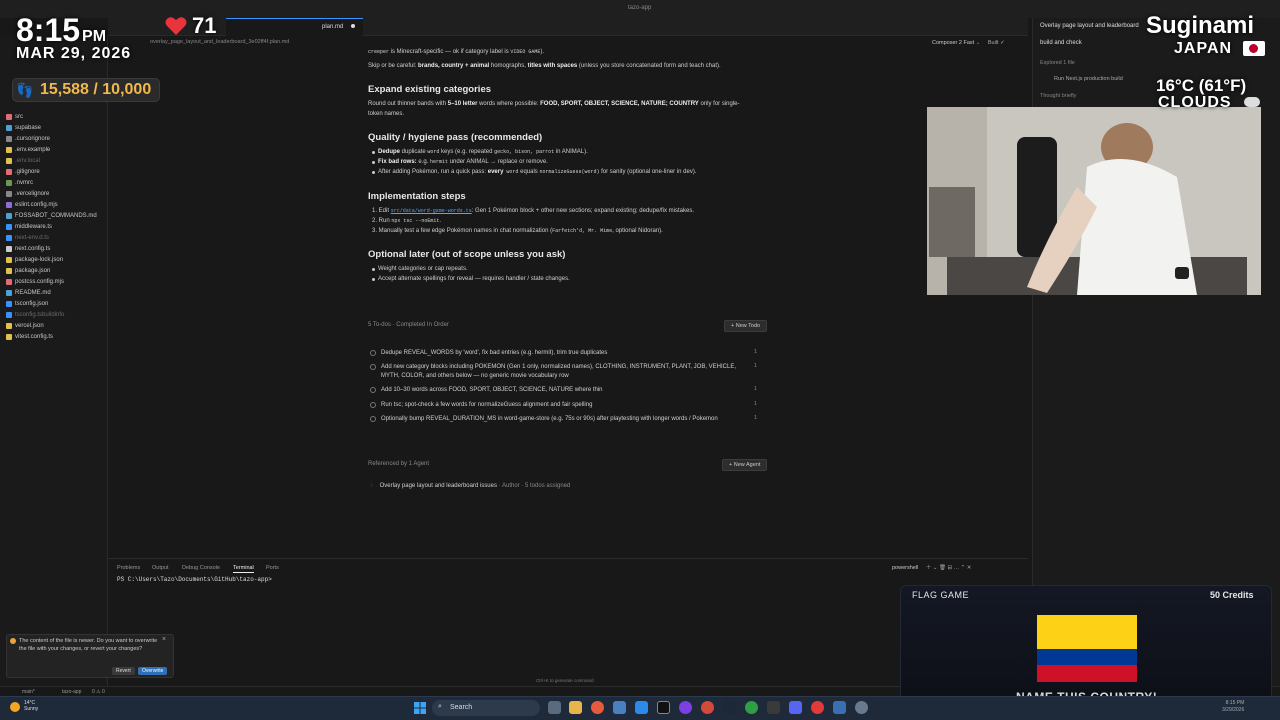 Image resolution: width=1280 pixels, height=720 pixels. What do you see at coordinates (34, 227) in the screenshot?
I see `explorer-item-label: middleware.ts` at bounding box center [34, 227].